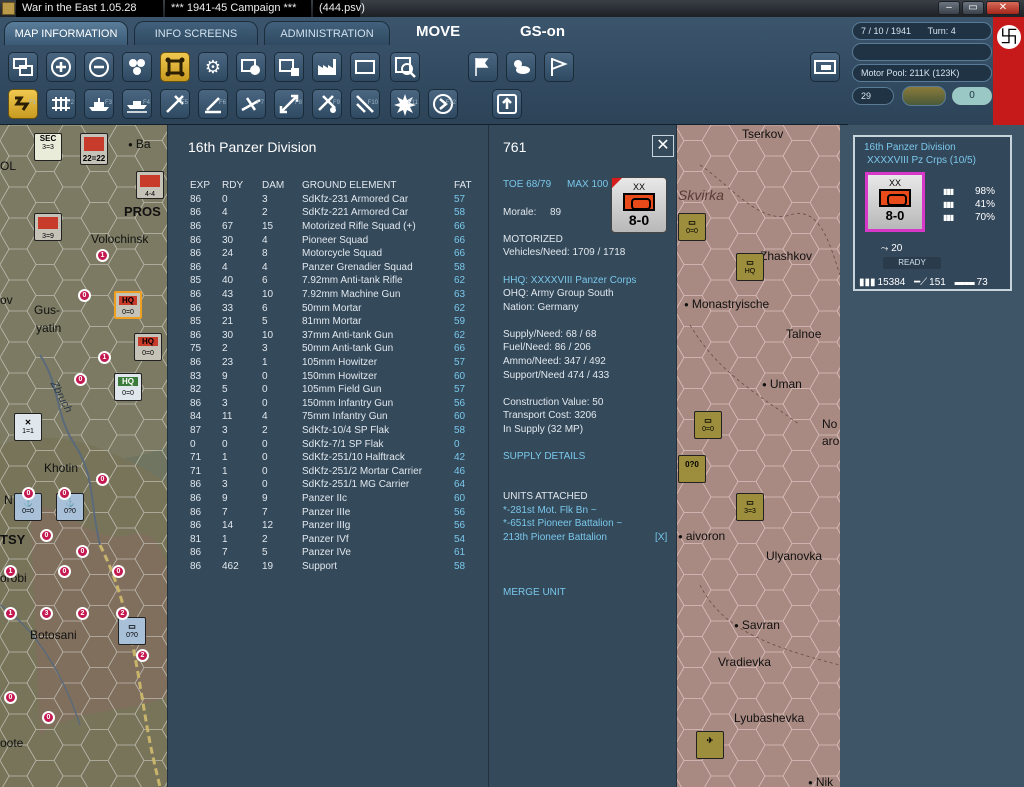  Describe the element at coordinates (337, 295) in the screenshot. I see `table-row: 86 43 10 7.92mm Machine Gun 63` at that location.